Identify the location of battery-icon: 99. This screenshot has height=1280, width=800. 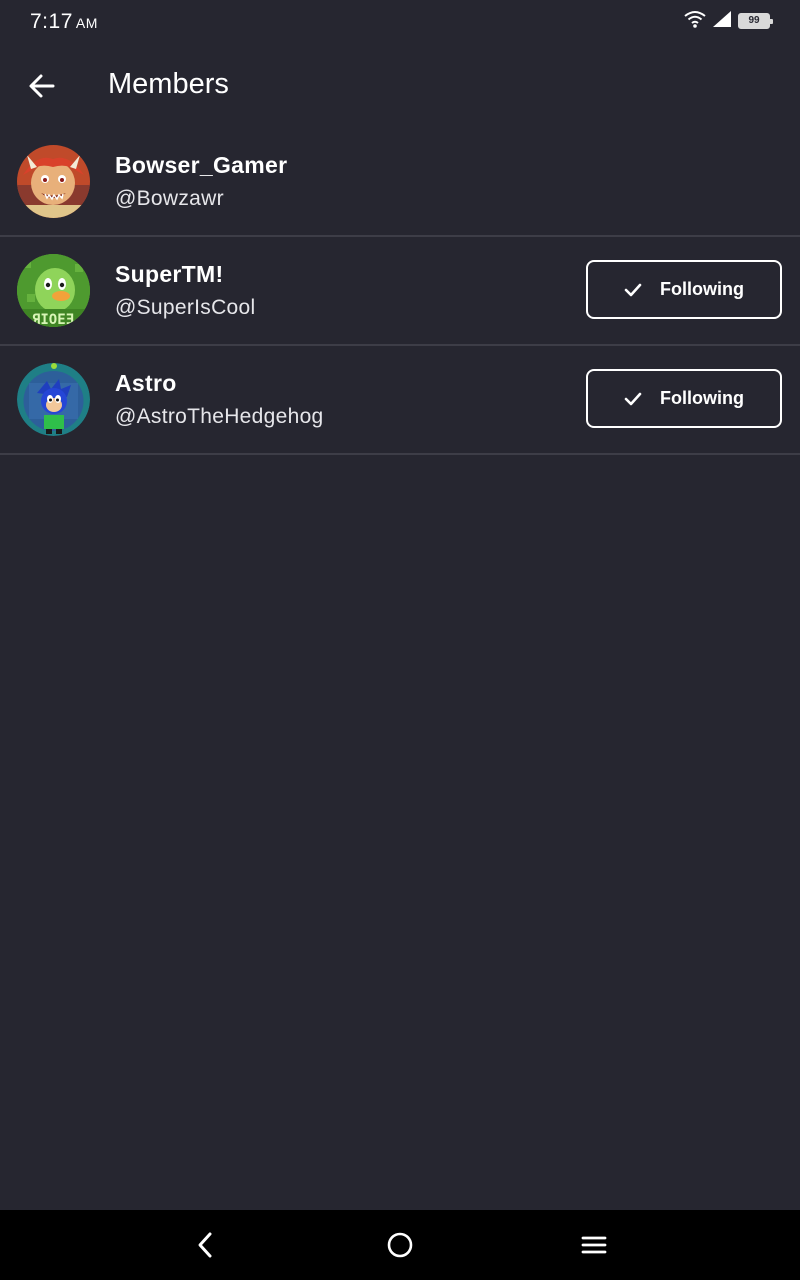
(755, 21).